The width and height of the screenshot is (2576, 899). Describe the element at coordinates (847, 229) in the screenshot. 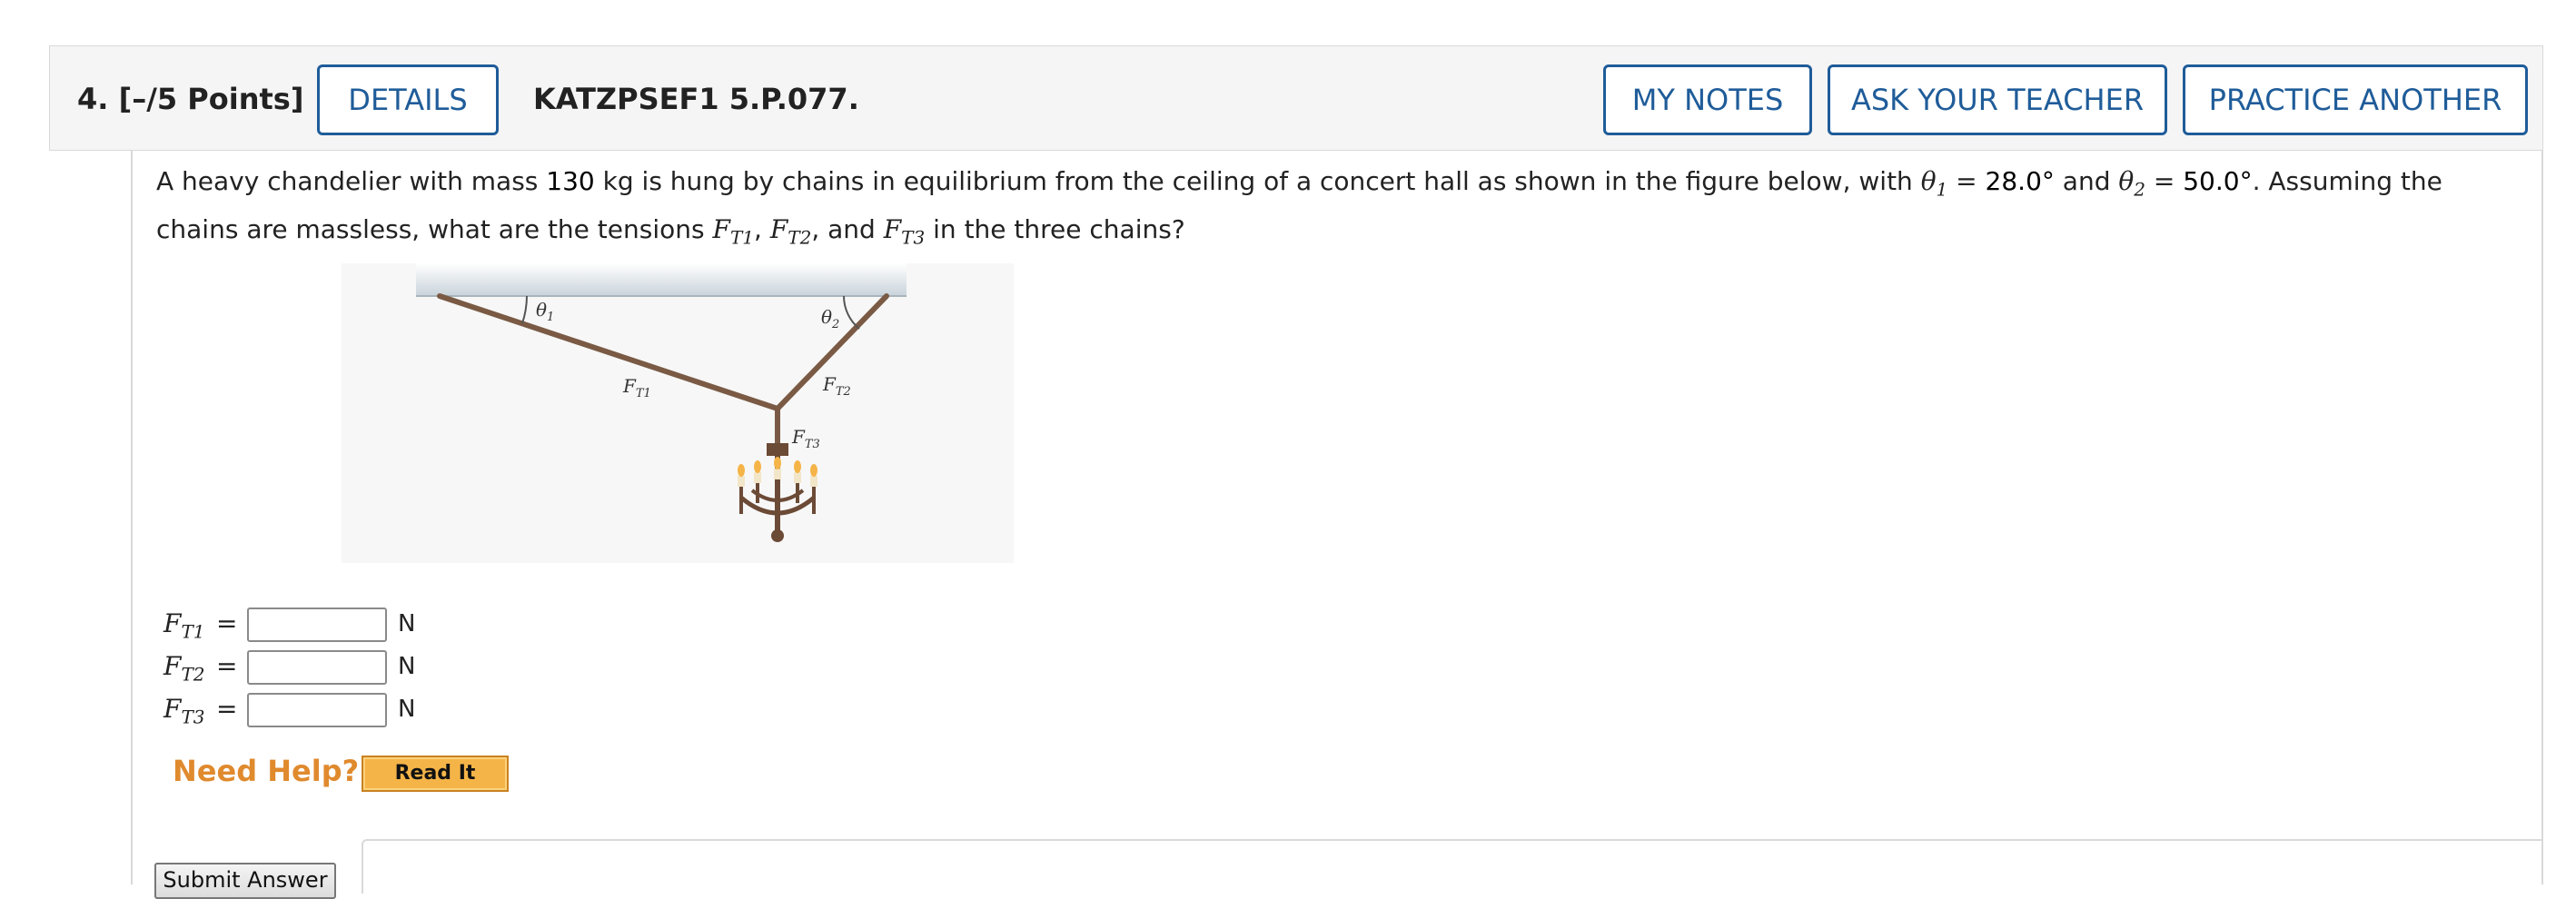

I see `and-word: , and` at that location.